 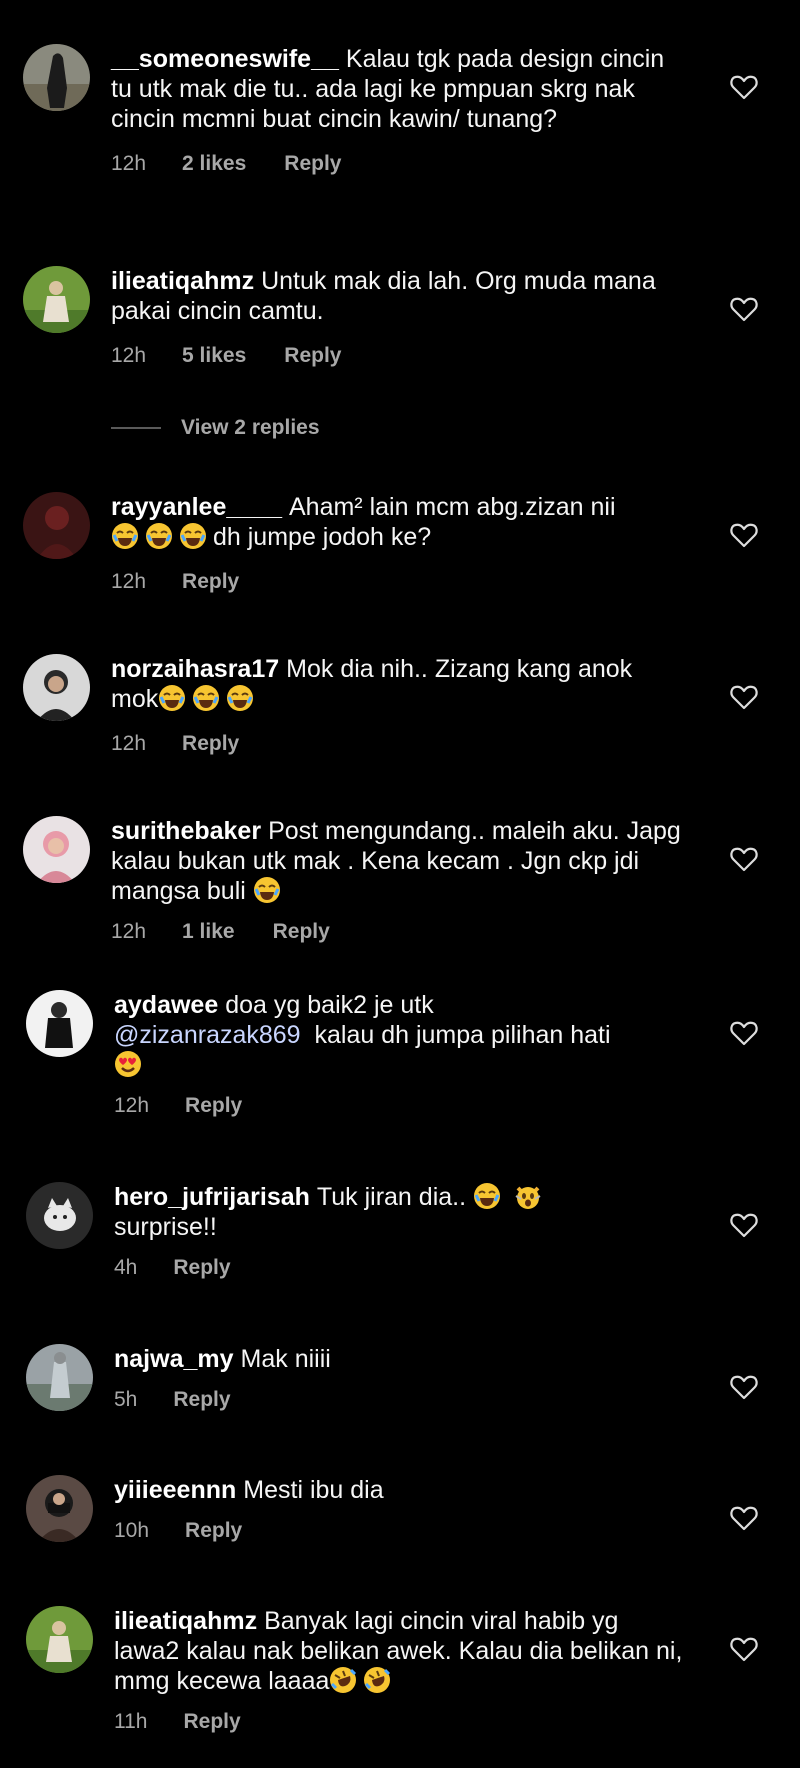 What do you see at coordinates (186, 831) in the screenshot?
I see `comment-username: surithebaker` at bounding box center [186, 831].